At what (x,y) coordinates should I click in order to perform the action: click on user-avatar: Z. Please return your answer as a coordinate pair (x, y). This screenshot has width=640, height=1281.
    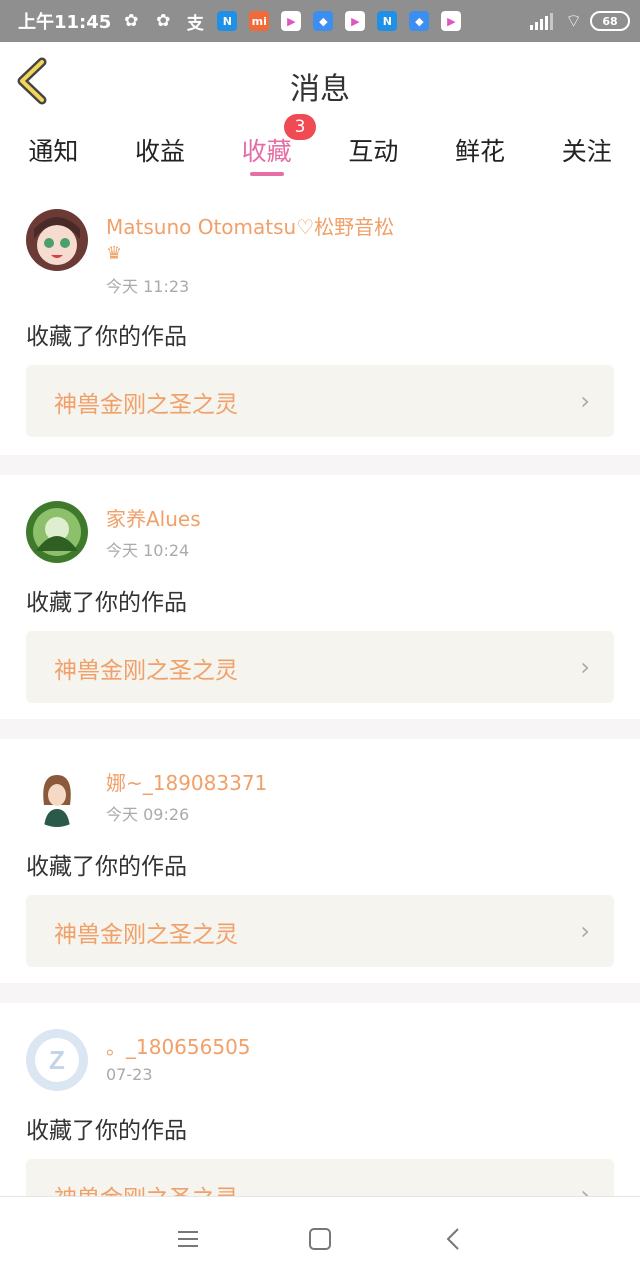
    Looking at the image, I should click on (57, 1060).